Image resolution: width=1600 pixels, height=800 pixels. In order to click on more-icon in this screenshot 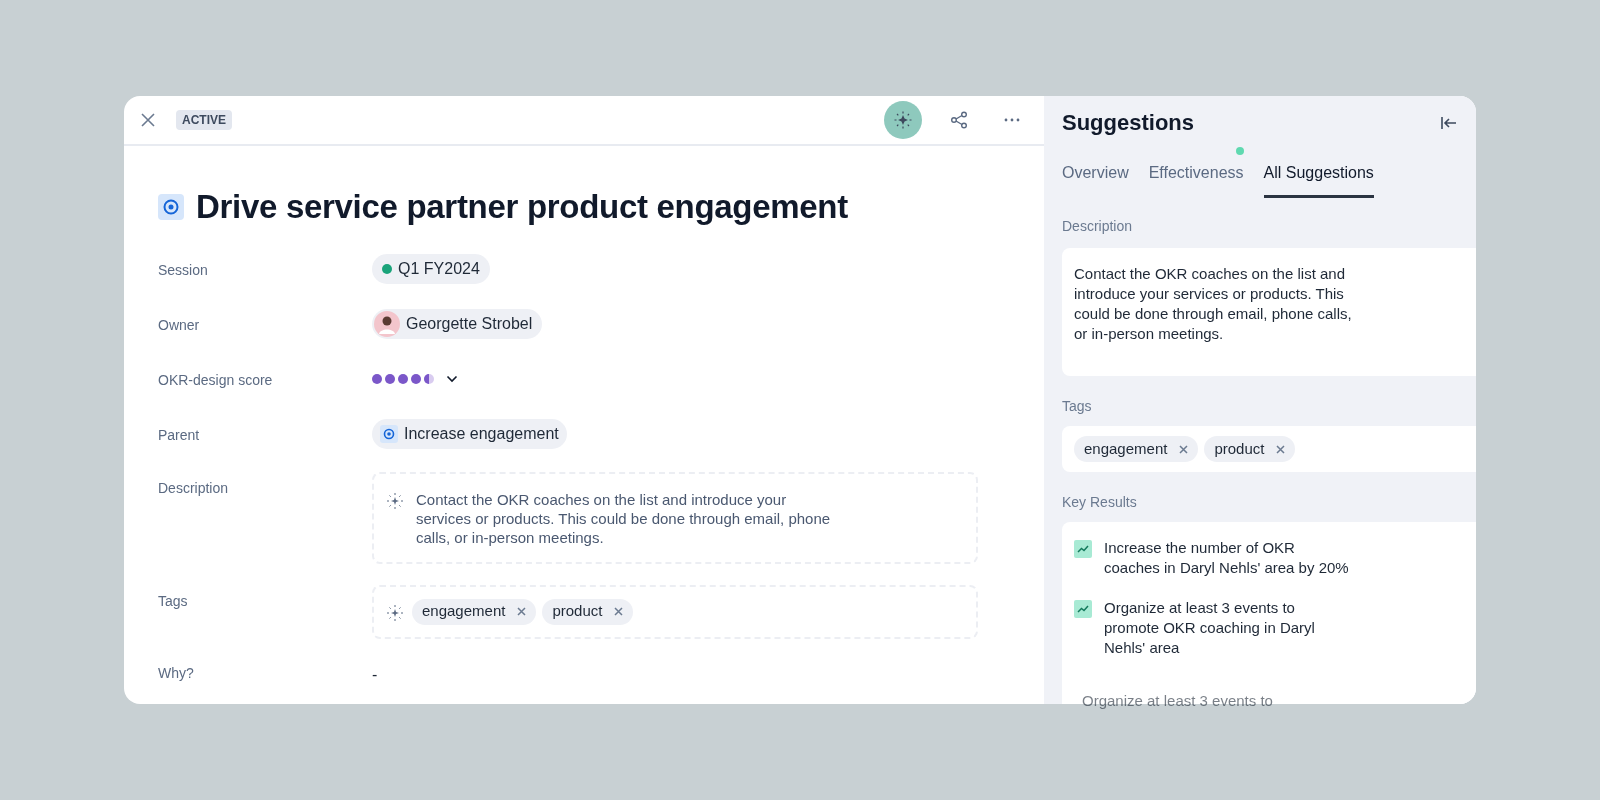, I will do `click(1012, 120)`.